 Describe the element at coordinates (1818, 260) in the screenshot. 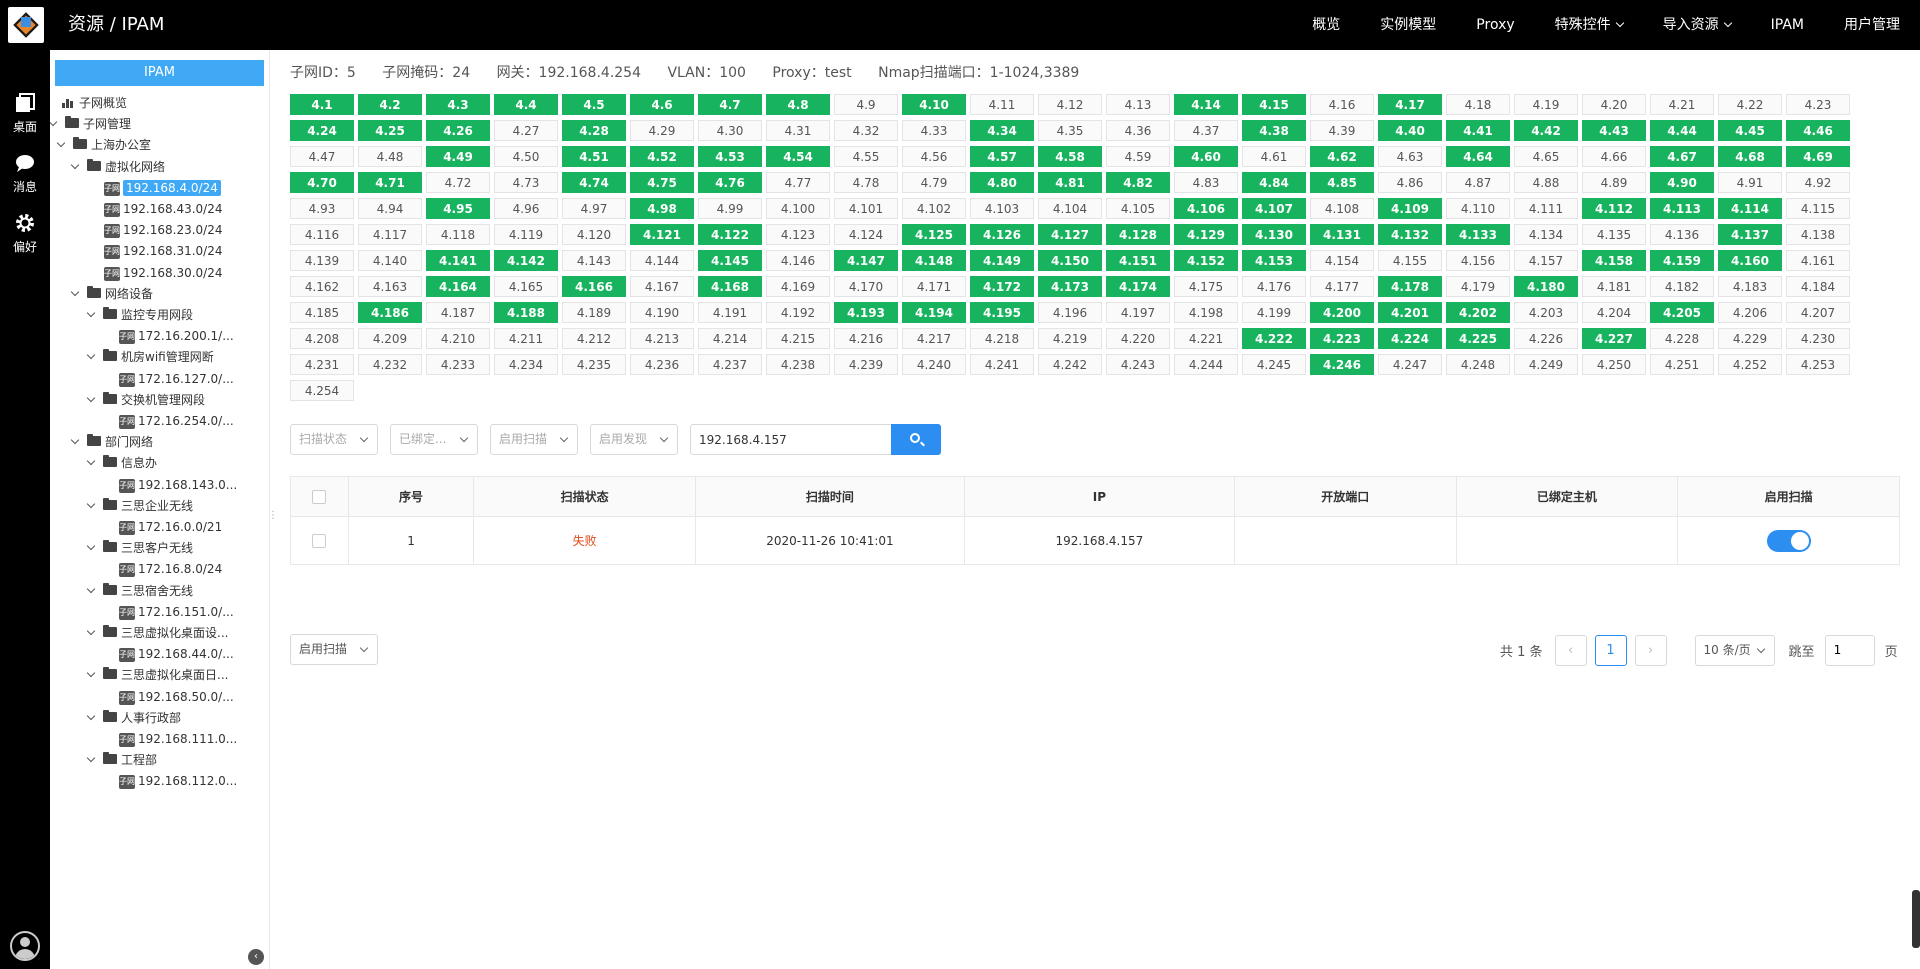

I see `ip-cell-free: 4.161` at that location.